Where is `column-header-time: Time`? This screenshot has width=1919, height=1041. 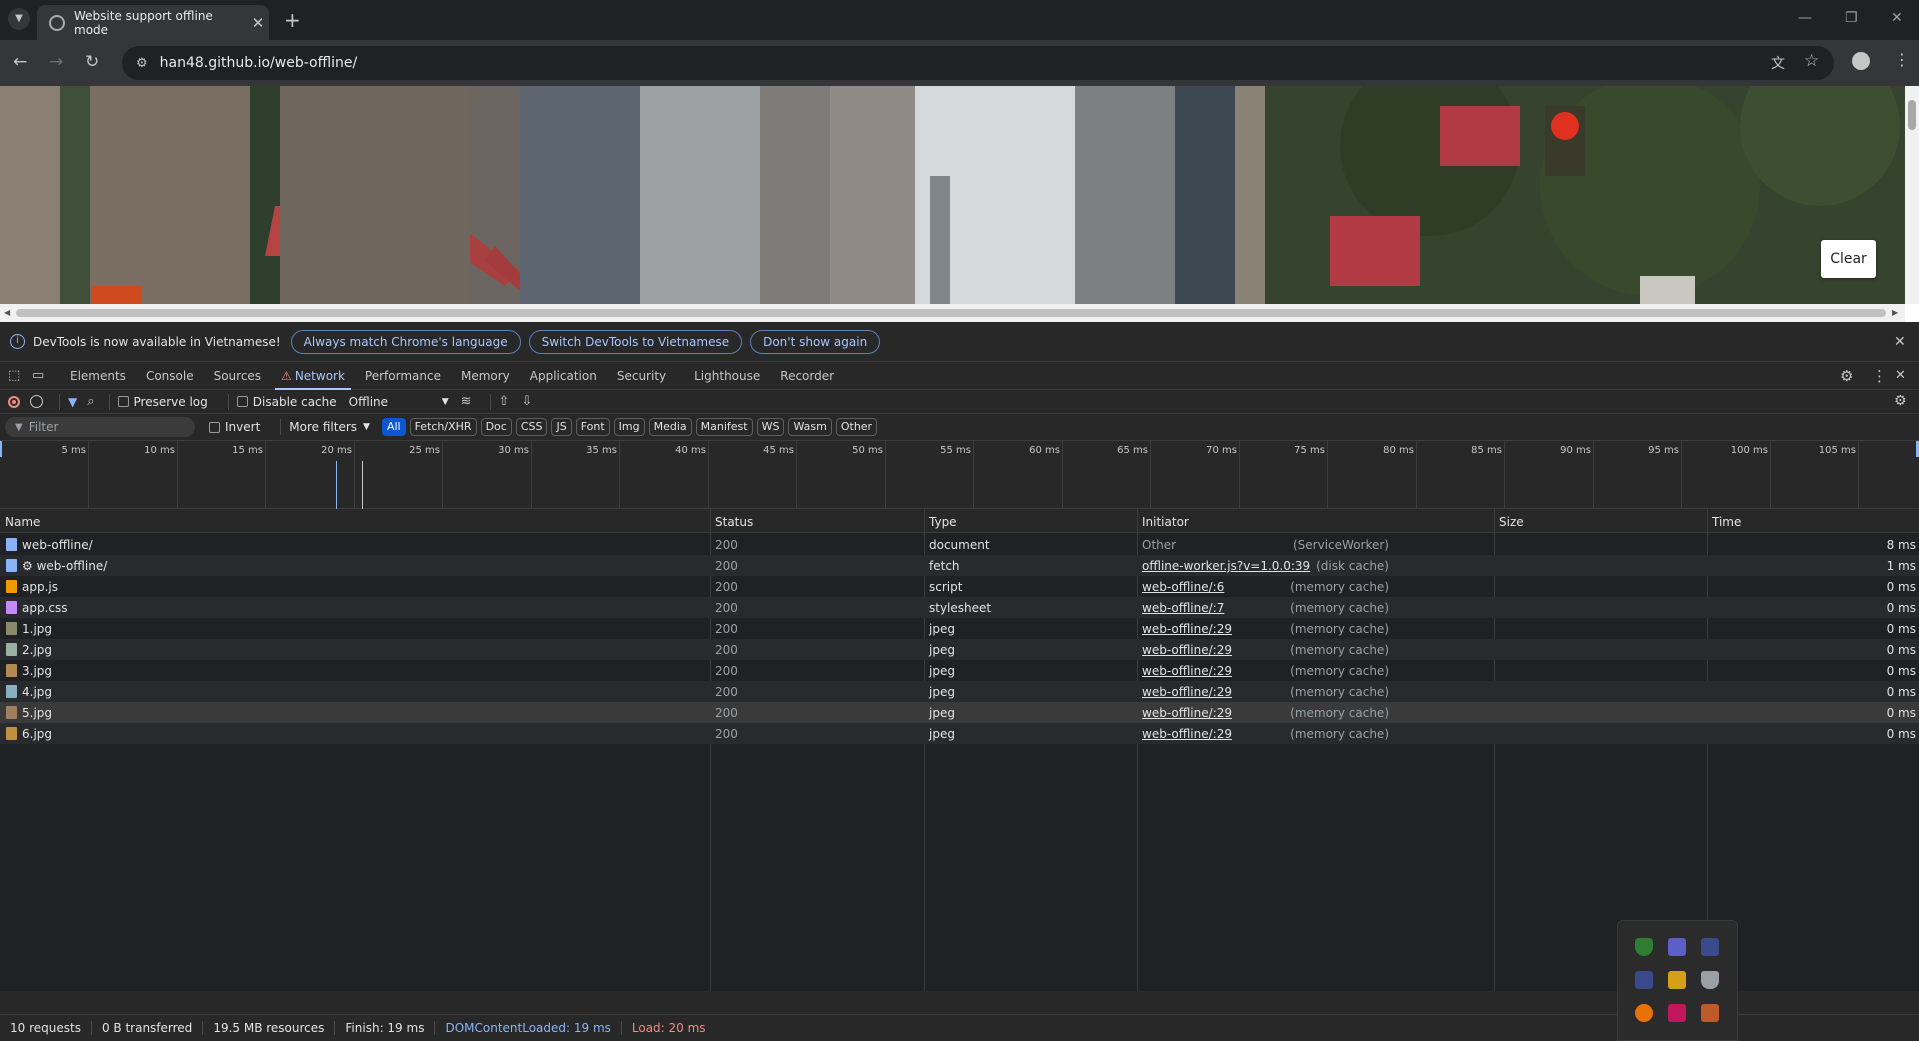 column-header-time: Time is located at coordinates (1726, 522).